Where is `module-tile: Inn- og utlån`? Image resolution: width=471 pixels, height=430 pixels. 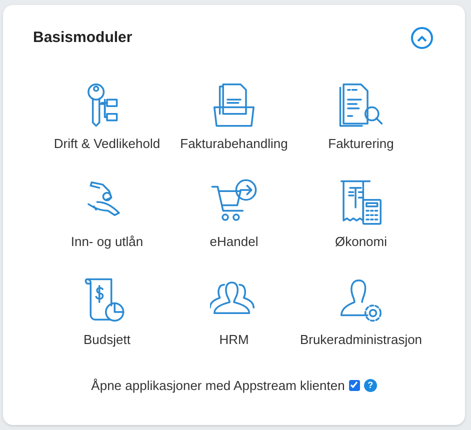
module-tile: Inn- og utlån is located at coordinates (107, 216).